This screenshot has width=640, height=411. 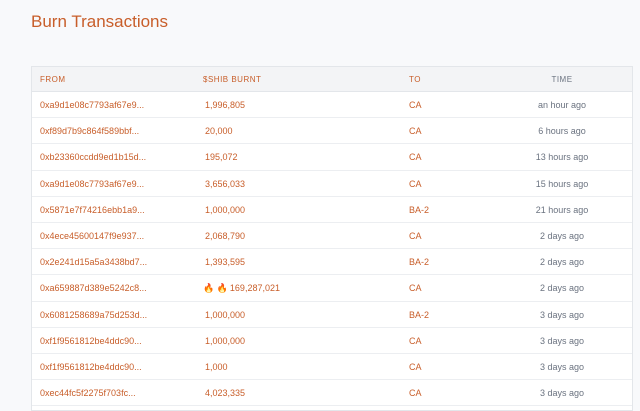 I want to click on amount-burnt: 1,393,595, so click(x=224, y=262).